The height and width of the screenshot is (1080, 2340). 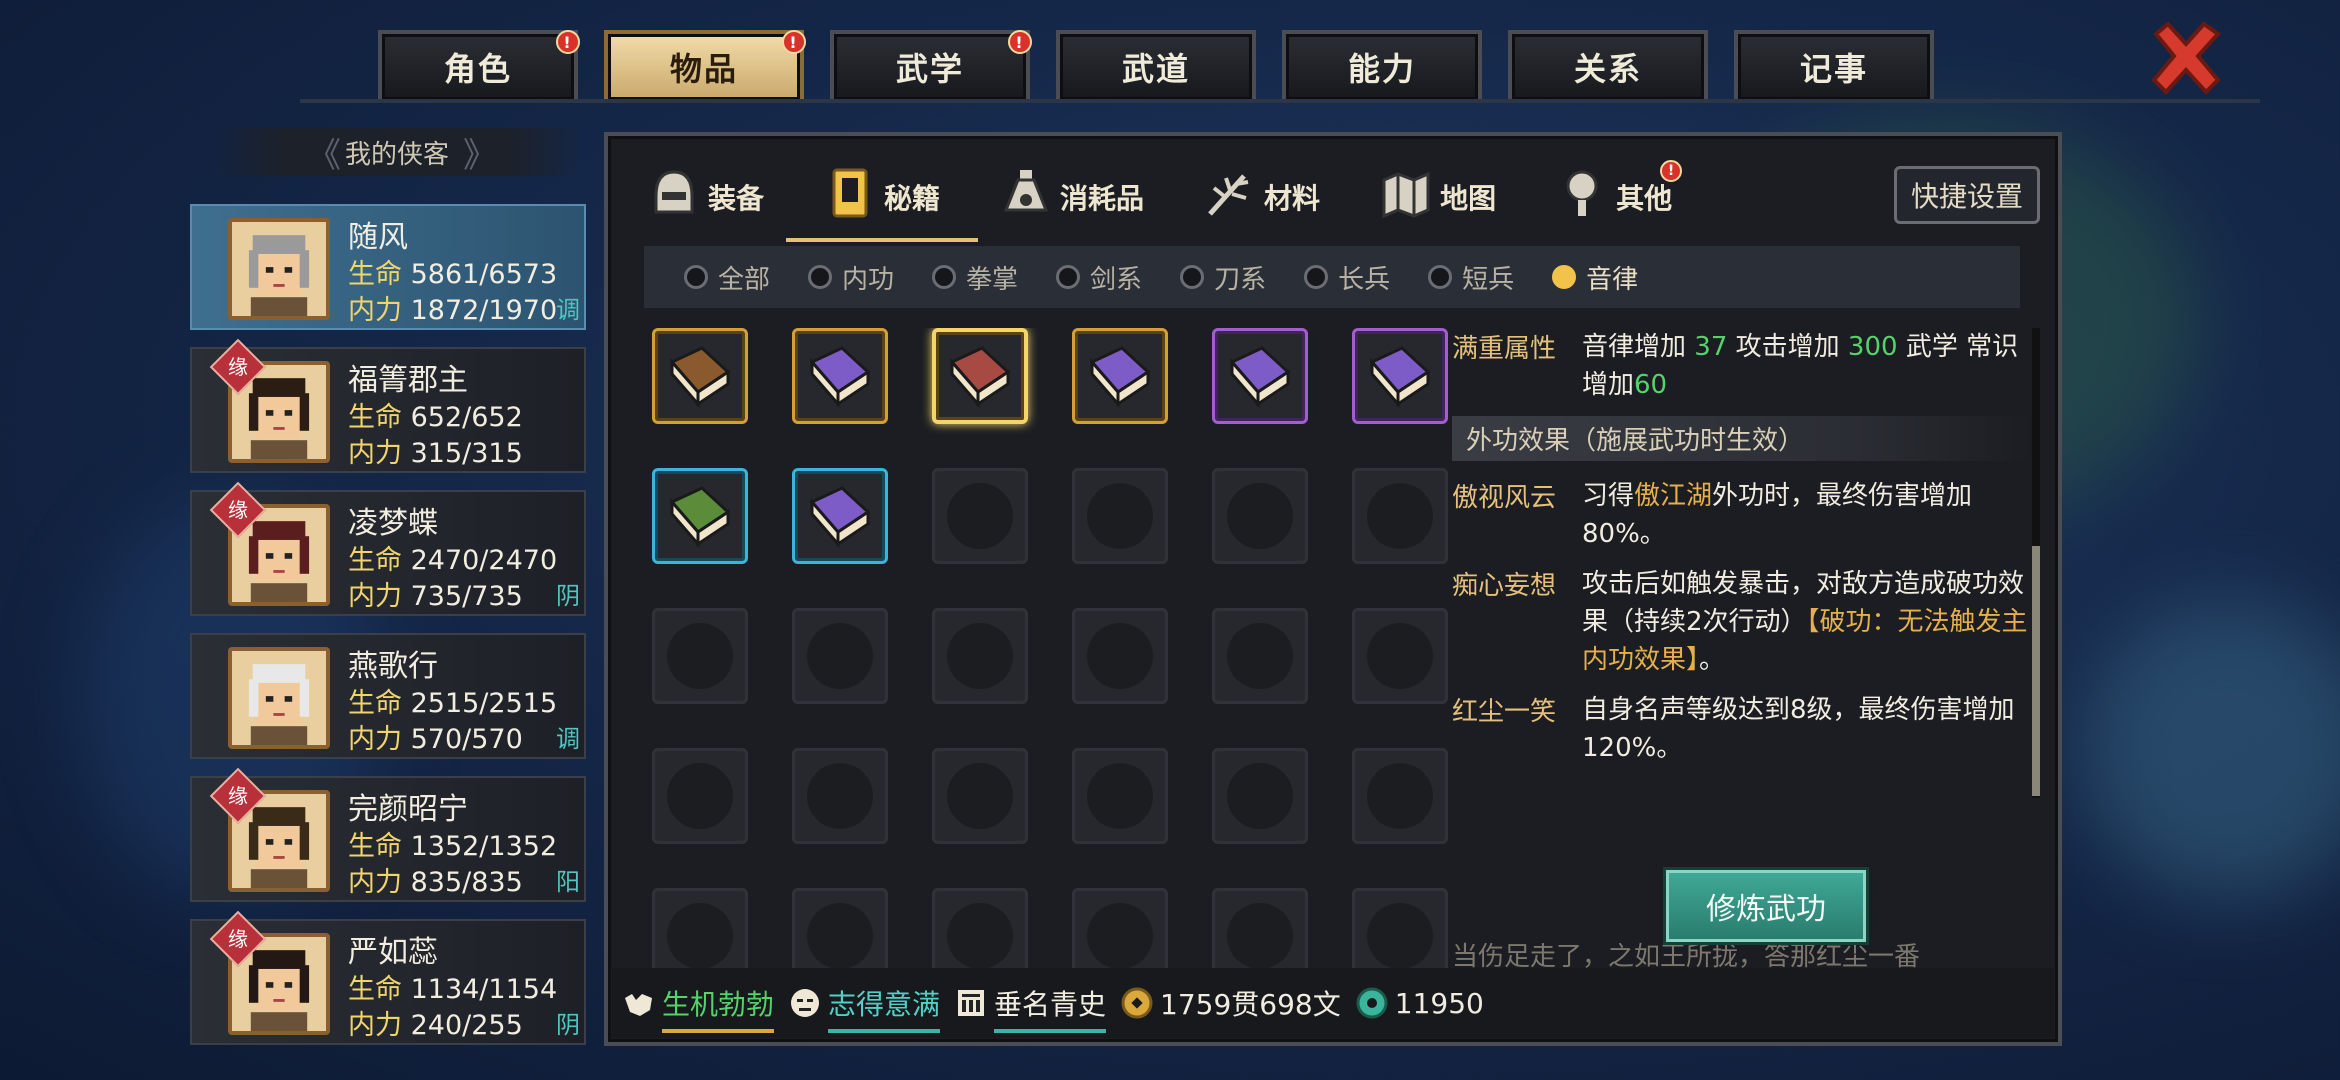 I want to click on status-mood-label: 志得意满, so click(x=884, y=1004).